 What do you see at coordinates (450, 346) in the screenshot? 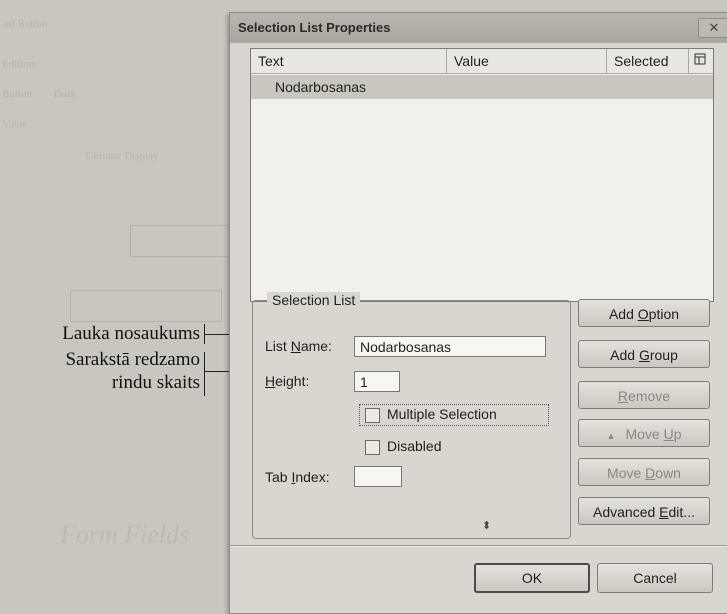
I see `list-name-input: Nodarbosanas` at bounding box center [450, 346].